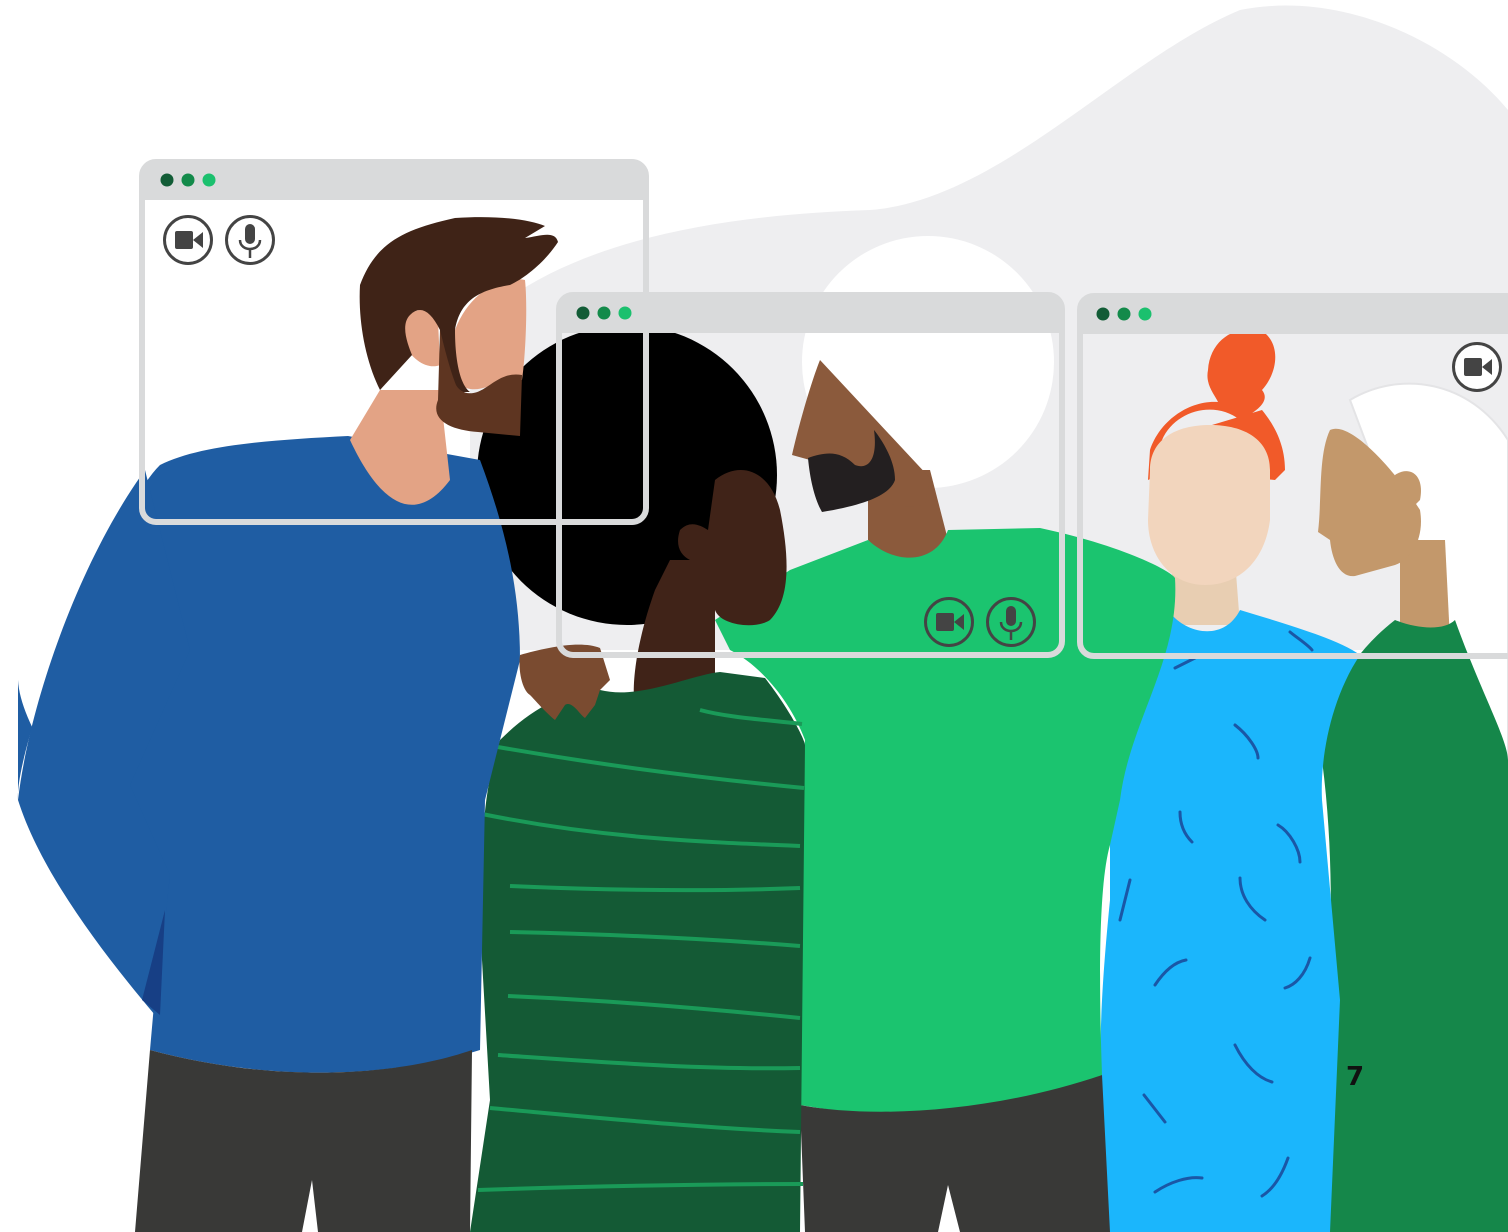 This screenshot has width=1508, height=1232. Describe the element at coordinates (1415, 926) in the screenshot. I see `person-5-shirt` at that location.